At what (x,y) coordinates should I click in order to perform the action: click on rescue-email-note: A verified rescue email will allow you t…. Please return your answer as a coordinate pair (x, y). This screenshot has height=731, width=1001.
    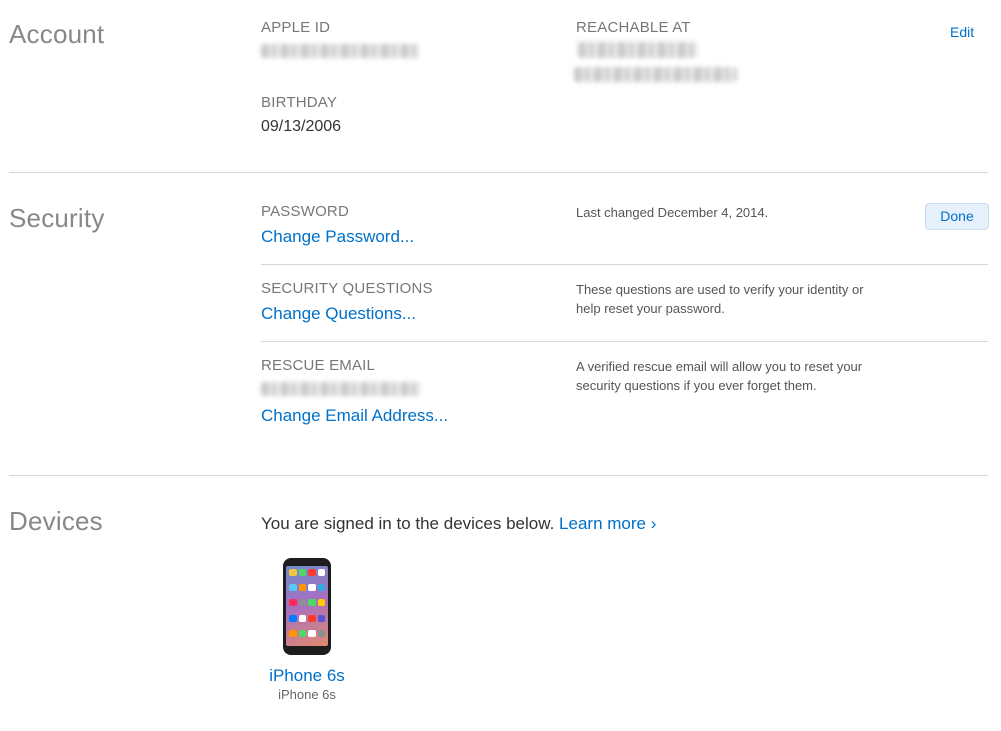
    Looking at the image, I should click on (719, 376).